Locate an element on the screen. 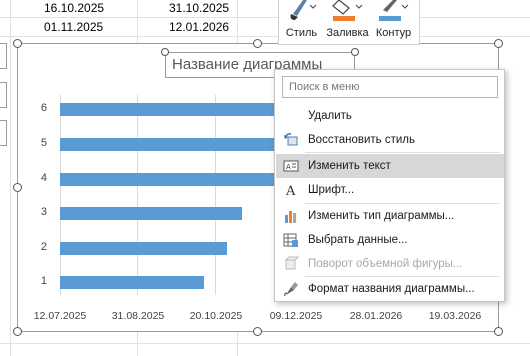  format-icon is located at coordinates (291, 289).